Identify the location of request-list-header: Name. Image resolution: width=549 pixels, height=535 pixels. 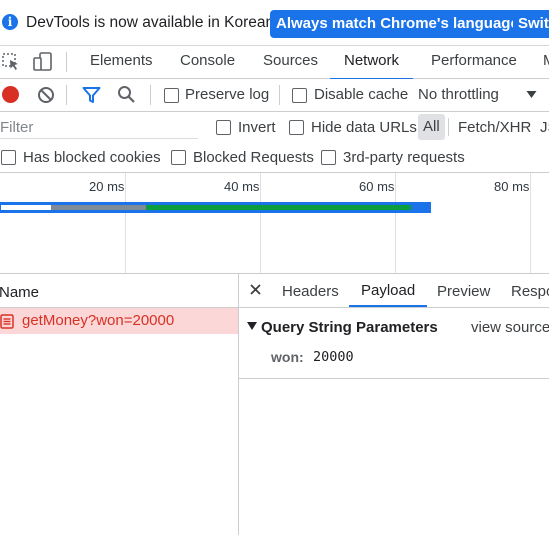
(119, 291).